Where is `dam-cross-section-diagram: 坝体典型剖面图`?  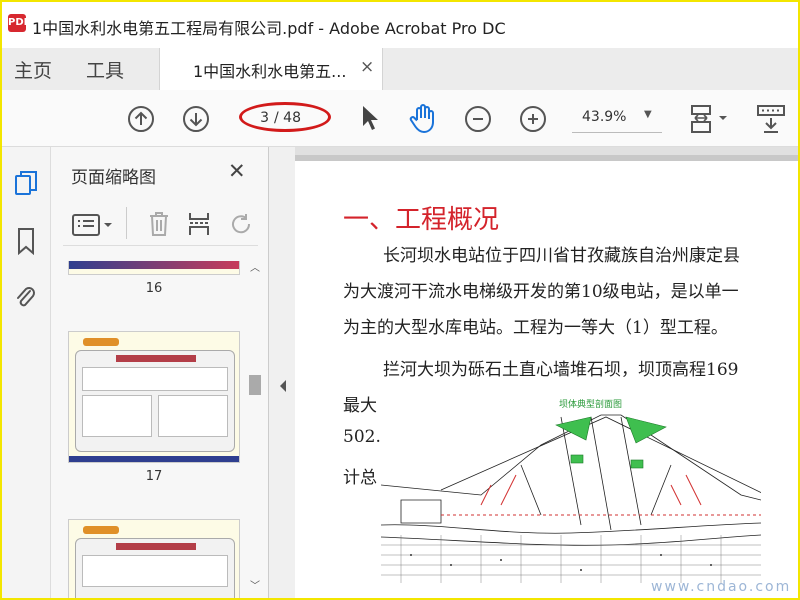 dam-cross-section-diagram: 坝体典型剖面图 is located at coordinates (573, 492).